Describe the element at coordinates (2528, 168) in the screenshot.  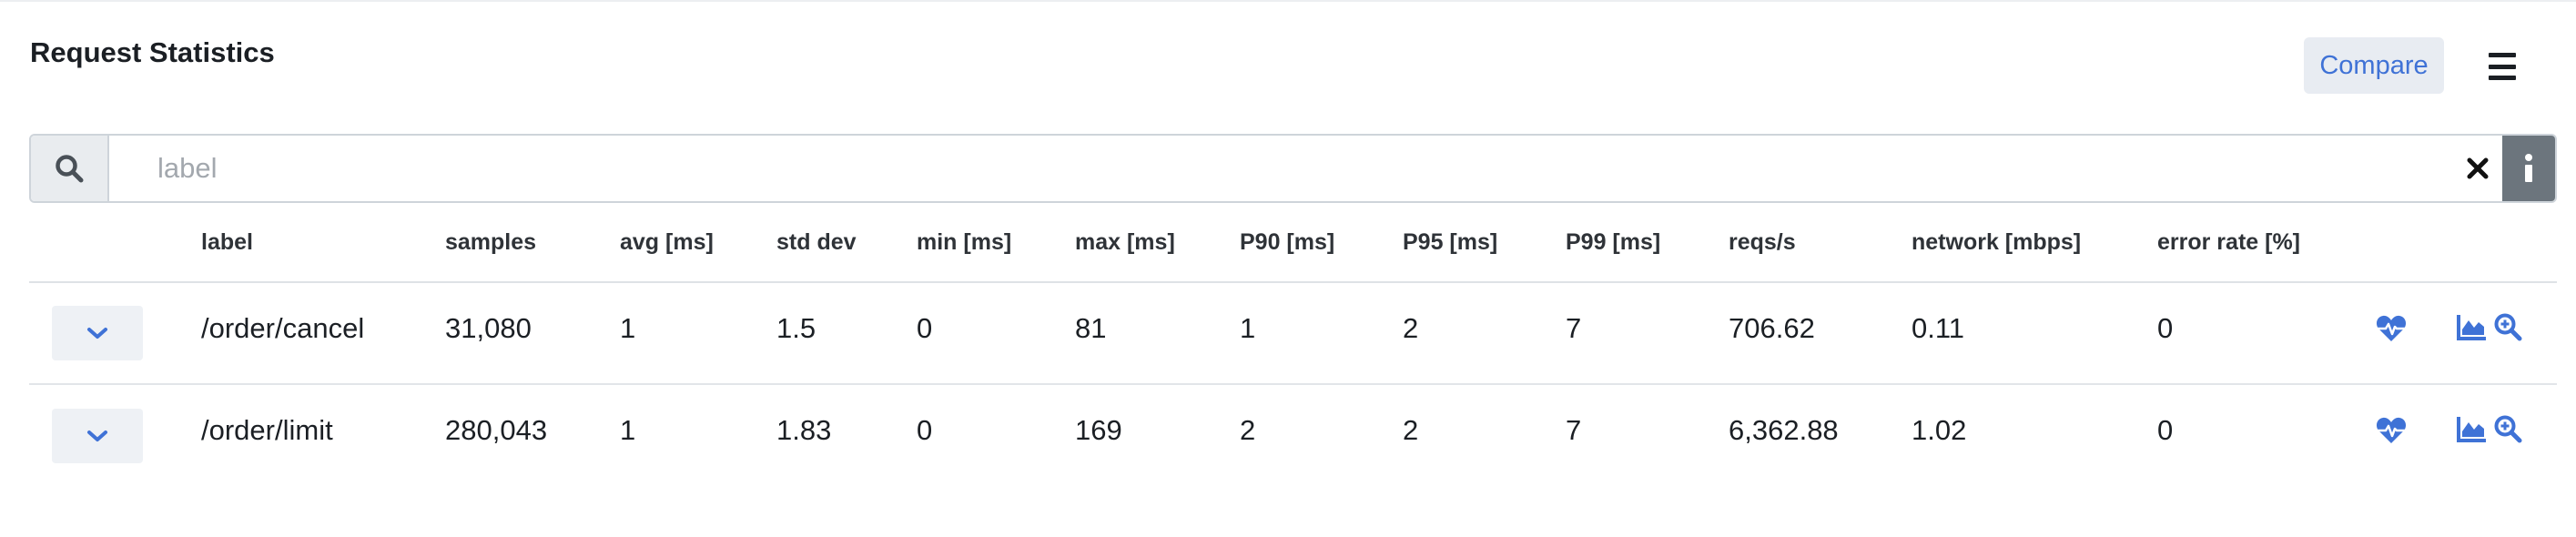
I see `info-icon` at that location.